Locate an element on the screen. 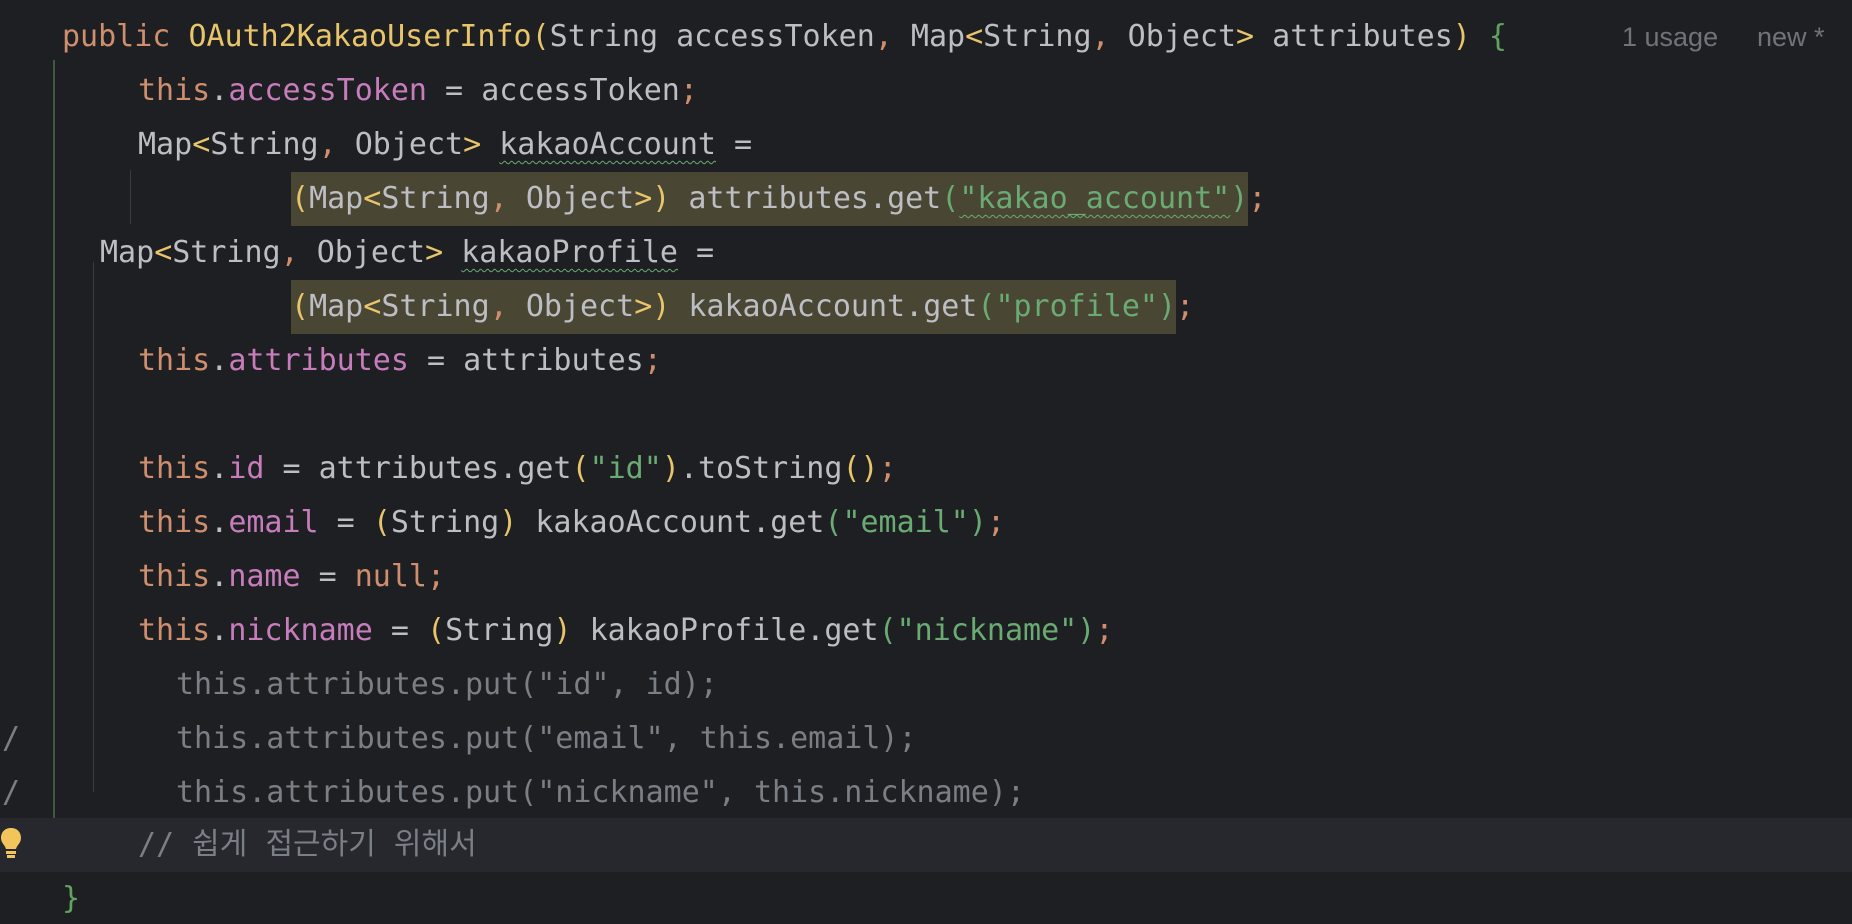 Image resolution: width=1852 pixels, height=924 pixels. code-line: } is located at coordinates (926, 898).